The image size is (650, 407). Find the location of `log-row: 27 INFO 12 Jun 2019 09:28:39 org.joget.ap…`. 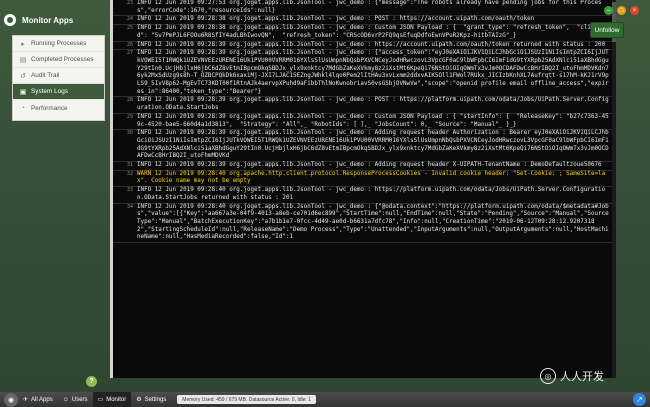

log-row: 27 INFO 12 Jun 2019 09:28:39 org.joget.ap… is located at coordinates (364, 74).